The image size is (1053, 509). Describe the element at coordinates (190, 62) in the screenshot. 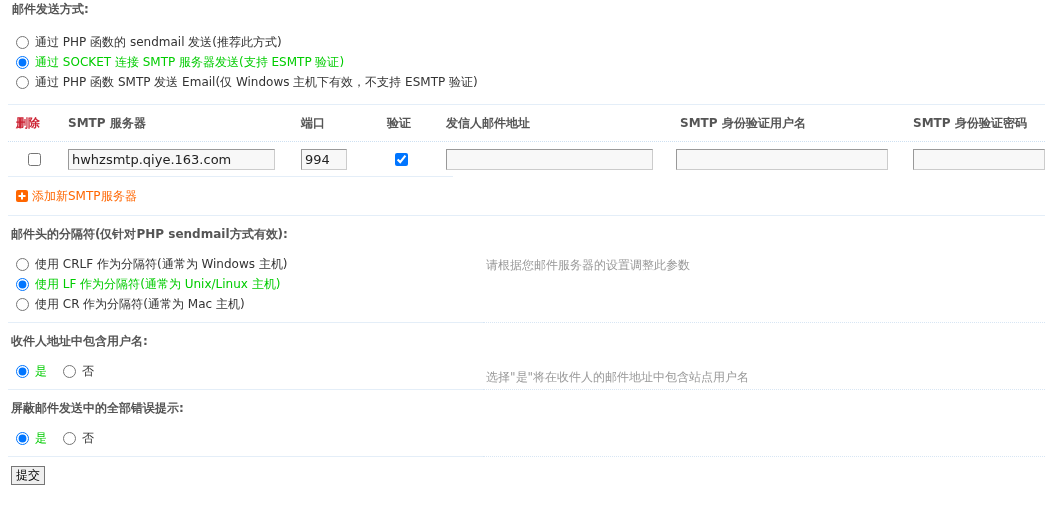

I see `radio-label: 通过 SOCKET 连接 SMTP 服务器发送(支持 ESMTP 验证)` at that location.